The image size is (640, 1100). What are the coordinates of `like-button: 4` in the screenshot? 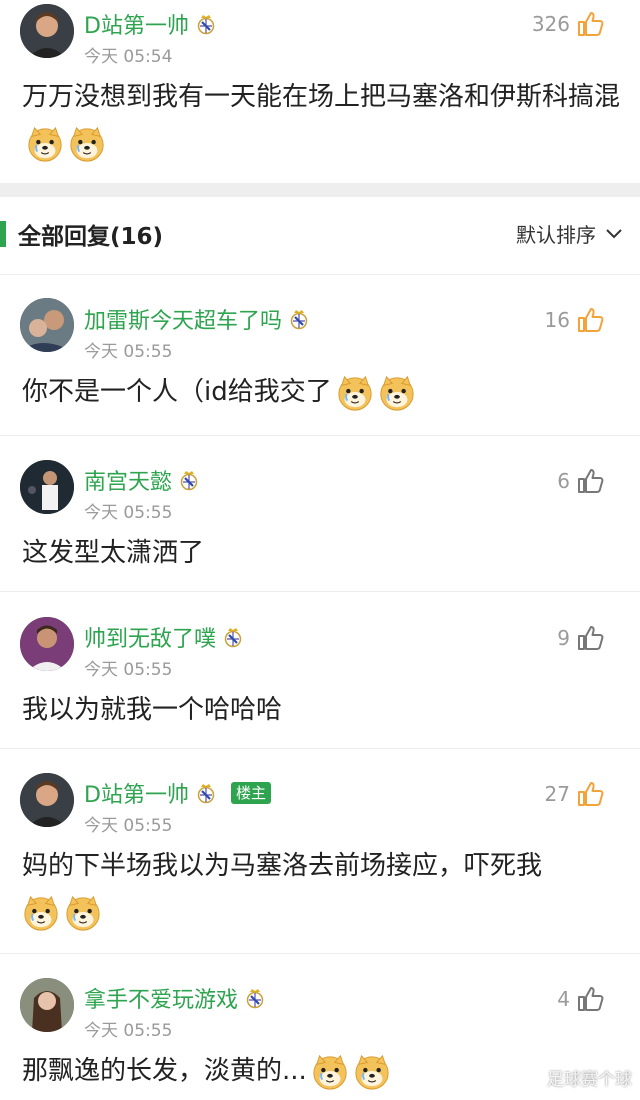 It's located at (580, 999).